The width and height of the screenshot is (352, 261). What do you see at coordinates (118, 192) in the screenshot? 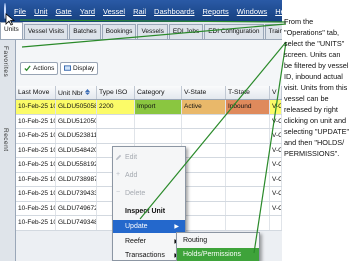
I see `minus-icon: −` at bounding box center [118, 192].